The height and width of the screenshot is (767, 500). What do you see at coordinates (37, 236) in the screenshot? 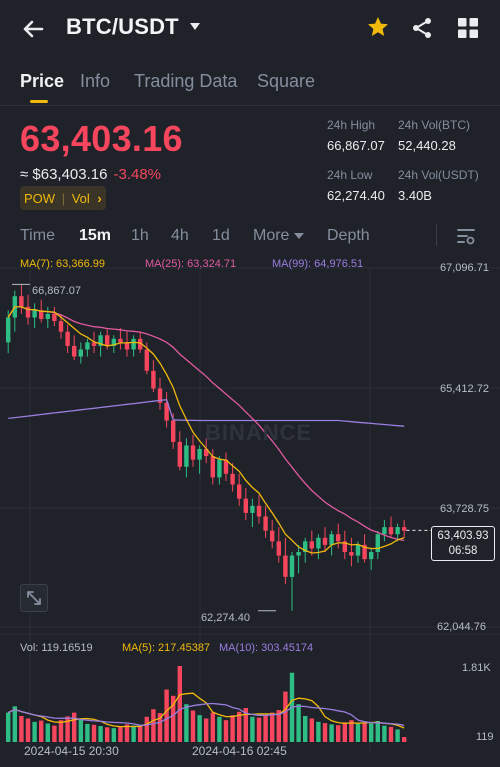
I see `tf-time: Time` at bounding box center [37, 236].